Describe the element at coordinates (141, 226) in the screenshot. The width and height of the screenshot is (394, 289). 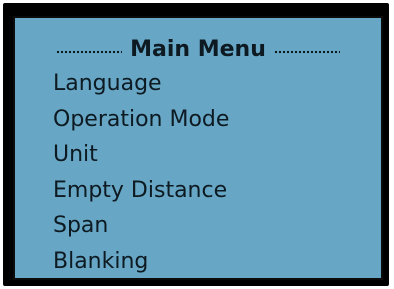
I see `menu-item-span: Span` at that location.